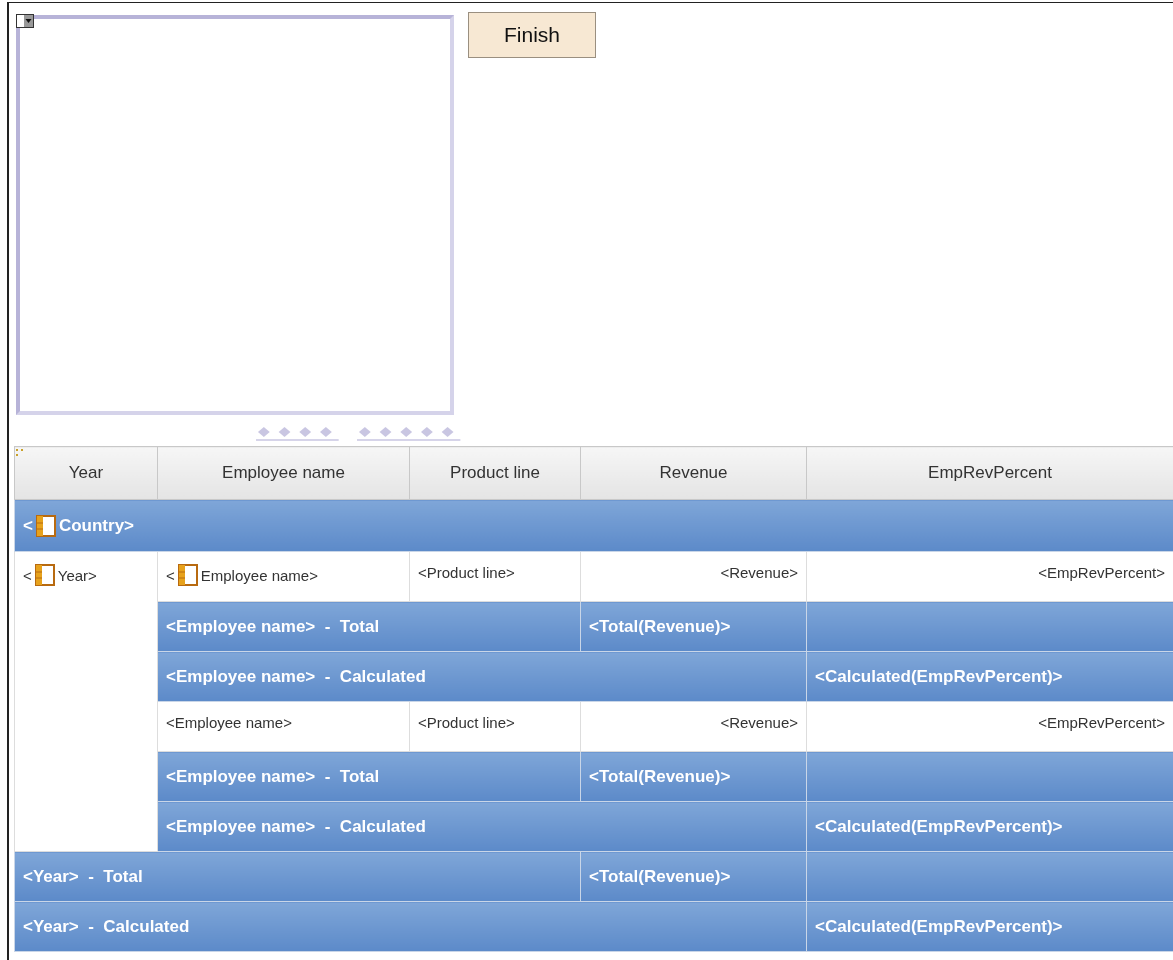 This screenshot has width=1173, height=960. I want to click on group-header-row: < Country>, so click(593, 525).